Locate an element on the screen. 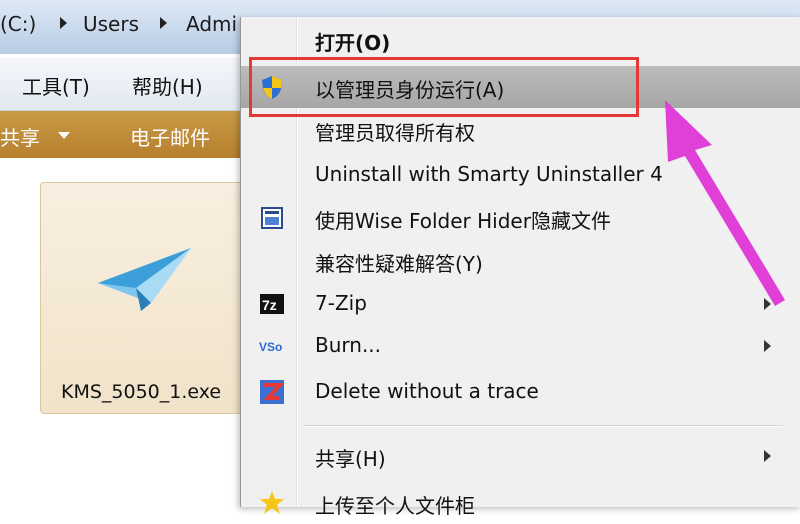 This screenshot has height=524, width=800. menu-divider is located at coordinates (543, 426).